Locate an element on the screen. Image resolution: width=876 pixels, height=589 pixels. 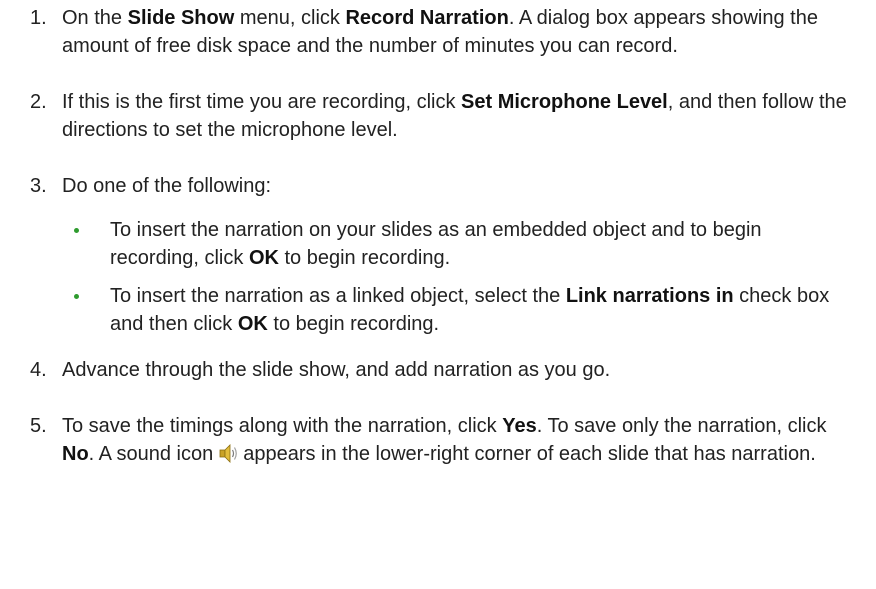
step-number: 5. is located at coordinates (38, 426).